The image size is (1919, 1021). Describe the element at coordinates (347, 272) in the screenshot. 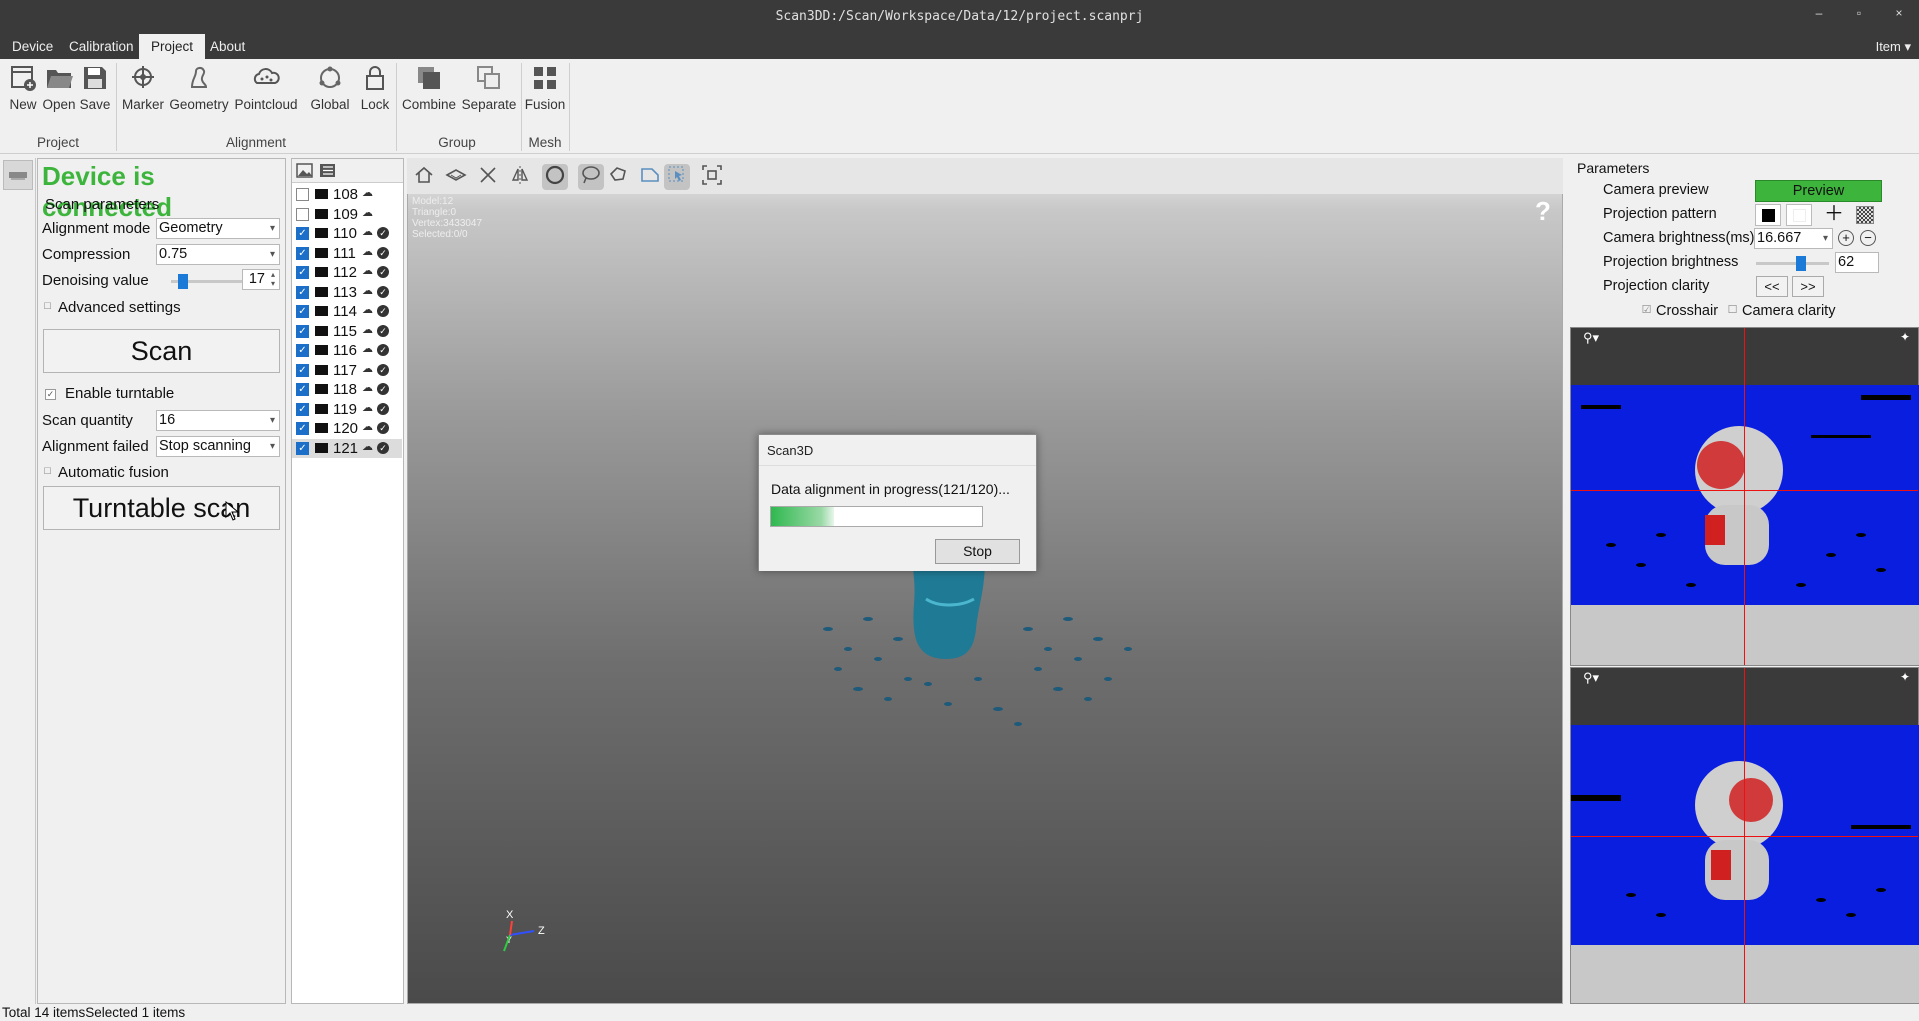

I see `scan-list-item: ✓ 112 ☁ ✓` at that location.